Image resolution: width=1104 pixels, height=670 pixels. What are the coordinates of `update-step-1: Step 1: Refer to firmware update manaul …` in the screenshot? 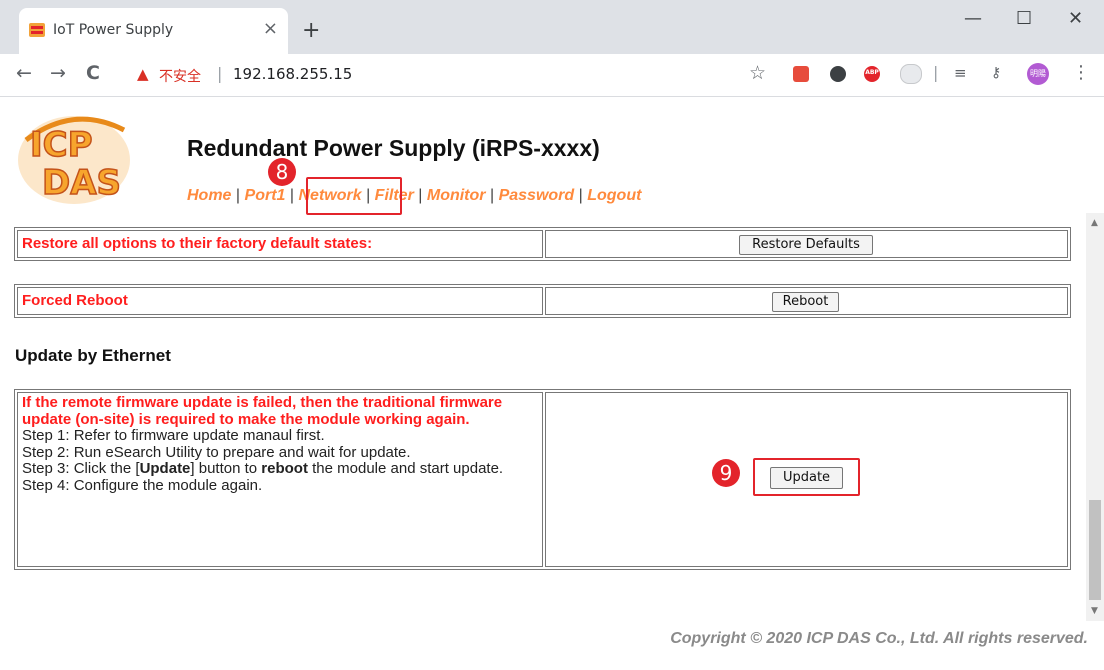 It's located at (173, 435).